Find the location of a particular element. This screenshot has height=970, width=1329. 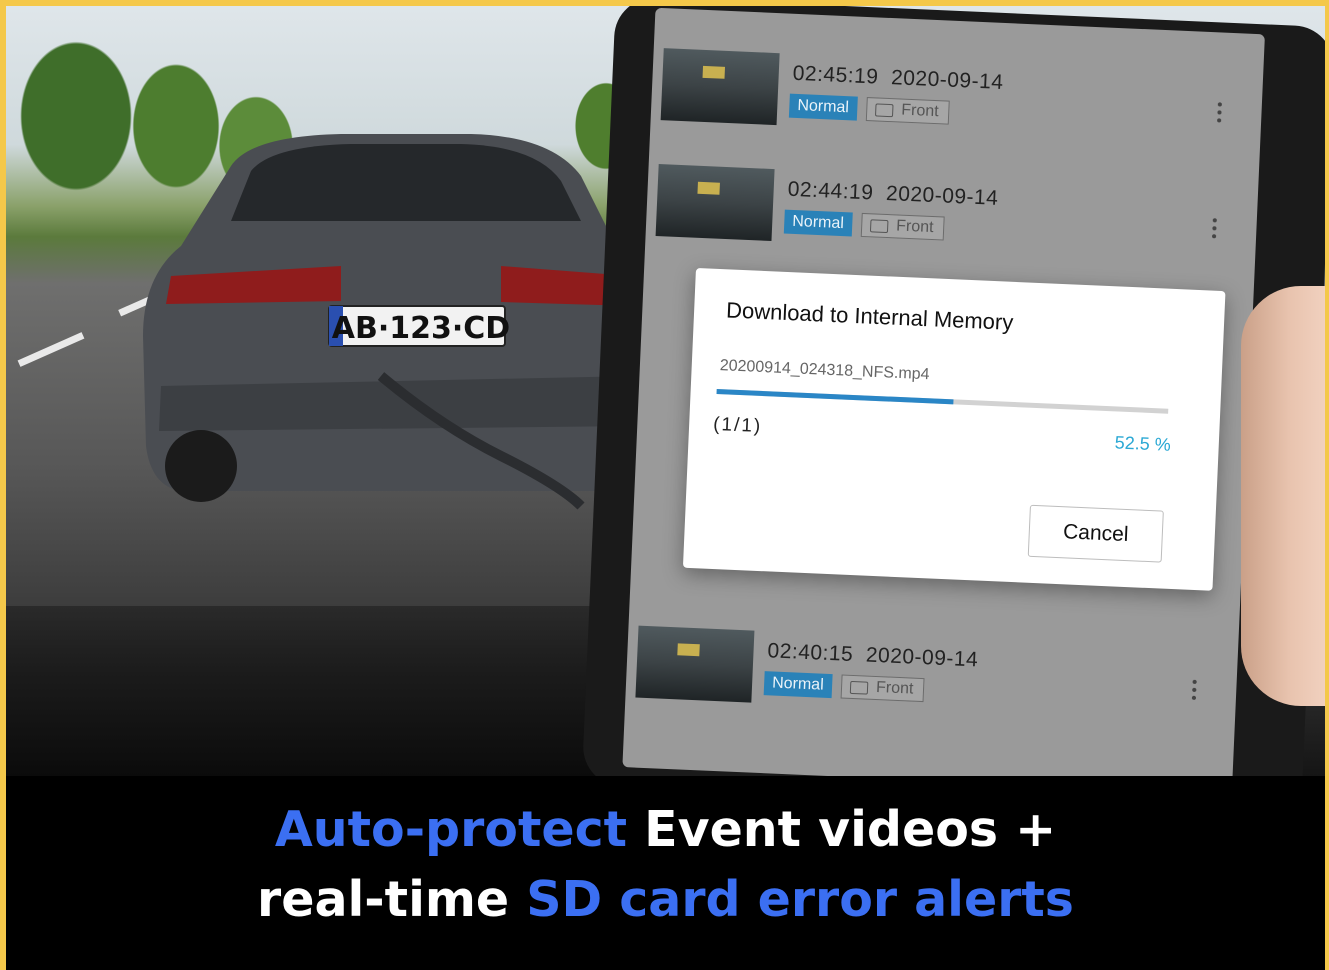

cancel-button: Cancel is located at coordinates (1095, 533).